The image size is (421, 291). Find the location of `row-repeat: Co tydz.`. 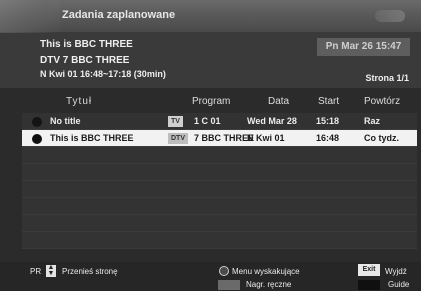

row-repeat: Co tydz. is located at coordinates (381, 138).